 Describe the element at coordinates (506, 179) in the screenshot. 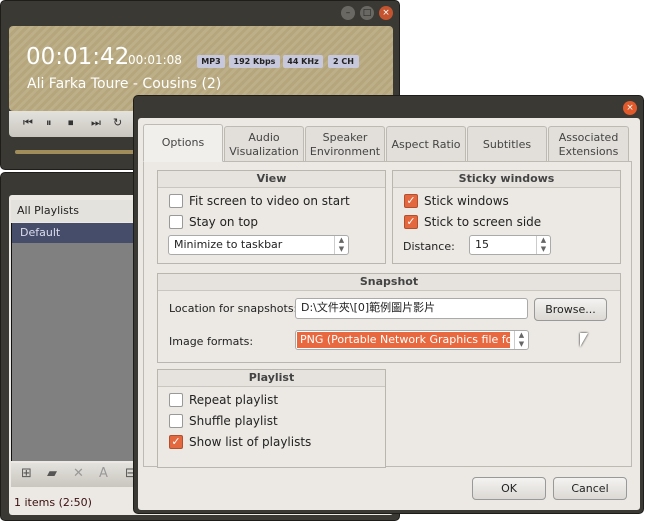

I see `sticky-group-title: Sticky windows` at that location.